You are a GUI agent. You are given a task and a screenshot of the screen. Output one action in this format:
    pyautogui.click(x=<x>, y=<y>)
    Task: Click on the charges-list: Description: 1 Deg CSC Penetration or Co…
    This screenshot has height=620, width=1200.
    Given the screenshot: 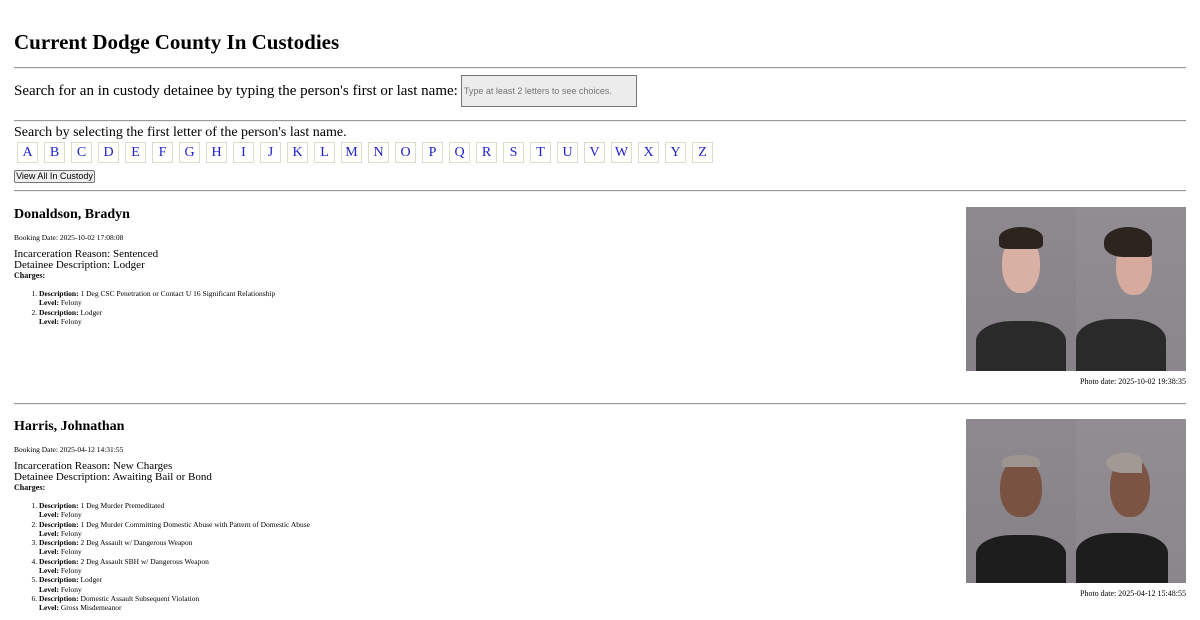 What is the action you would take?
    pyautogui.click(x=144, y=307)
    